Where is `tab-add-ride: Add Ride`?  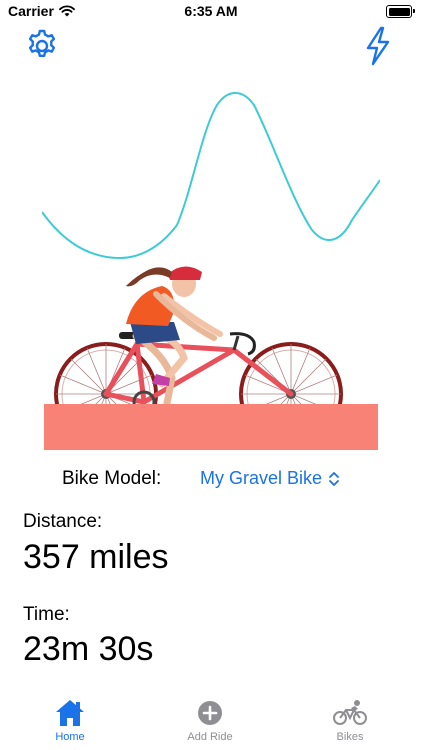 tab-add-ride: Add Ride is located at coordinates (210, 724).